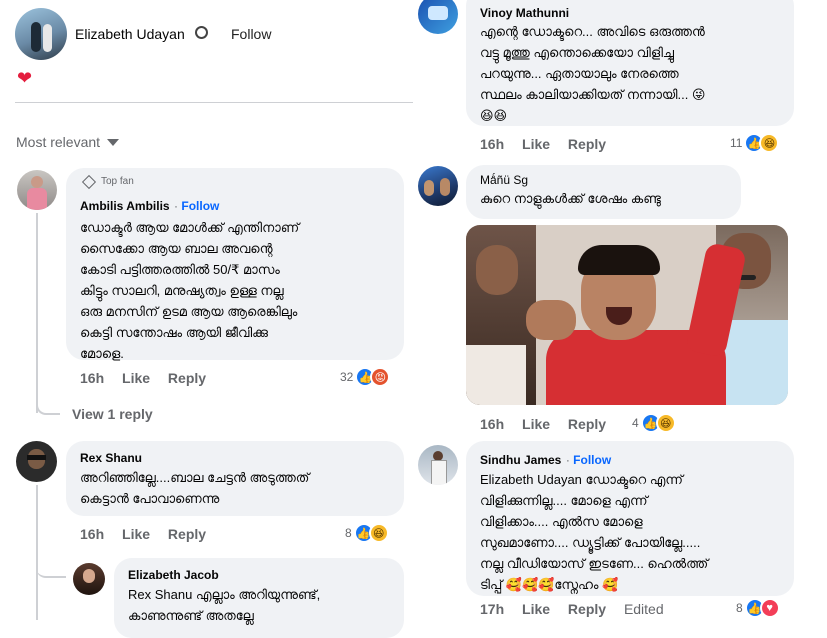 Image resolution: width=827 pixels, height=638 pixels. What do you see at coordinates (758, 608) in the screenshot?
I see `reactions-summary: 8 👍 ♥` at bounding box center [758, 608].